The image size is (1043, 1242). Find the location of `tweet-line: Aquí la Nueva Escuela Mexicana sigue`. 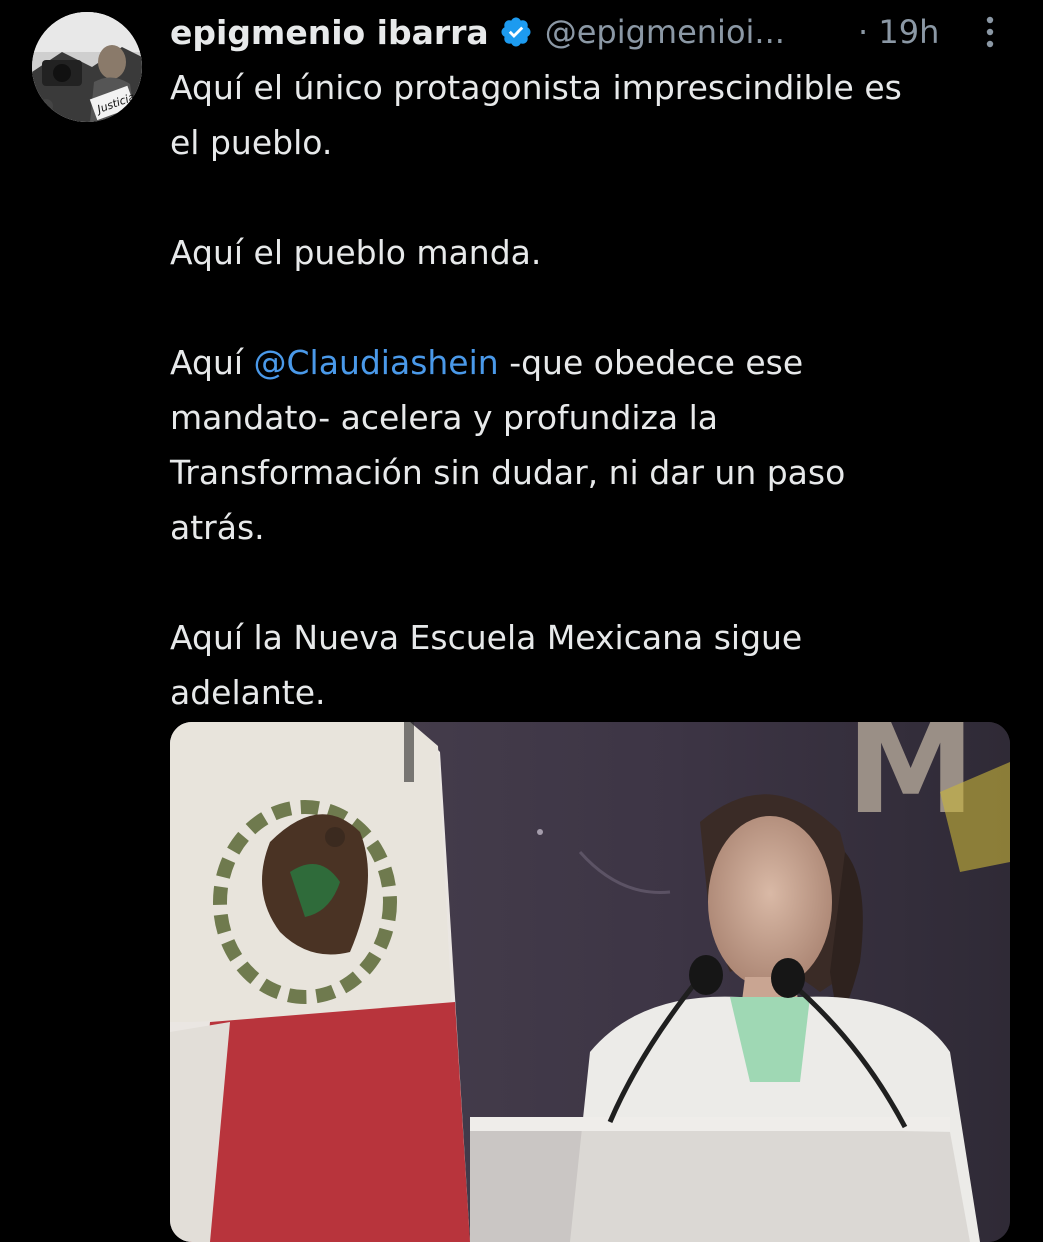

tweet-line: Aquí la Nueva Escuela Mexicana sigue is located at coordinates (486, 637).